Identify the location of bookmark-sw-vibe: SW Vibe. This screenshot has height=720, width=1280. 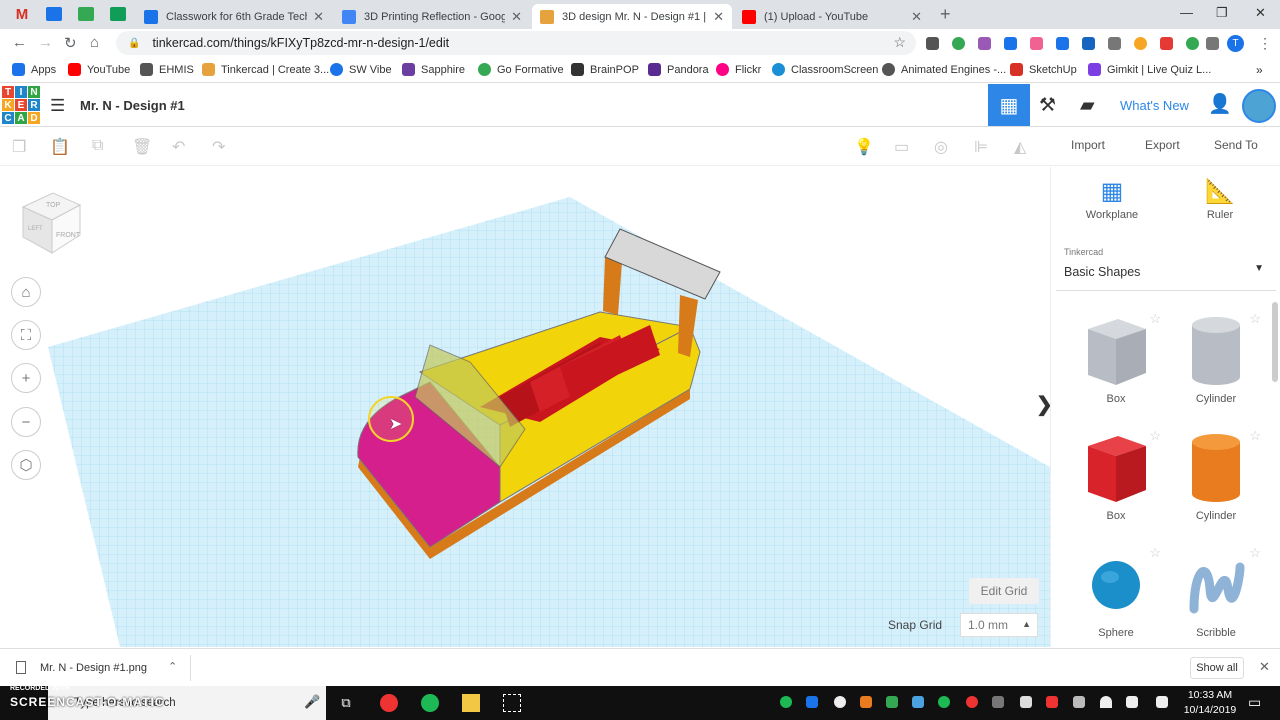
(361, 69).